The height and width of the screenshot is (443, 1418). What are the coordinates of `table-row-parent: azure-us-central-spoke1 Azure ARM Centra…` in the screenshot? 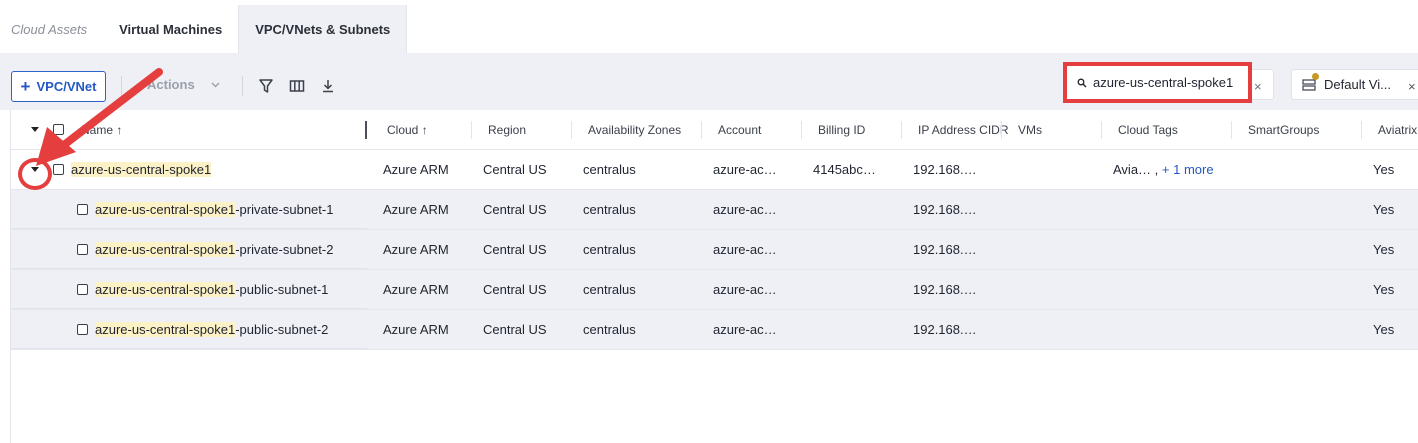 It's located at (714, 170).